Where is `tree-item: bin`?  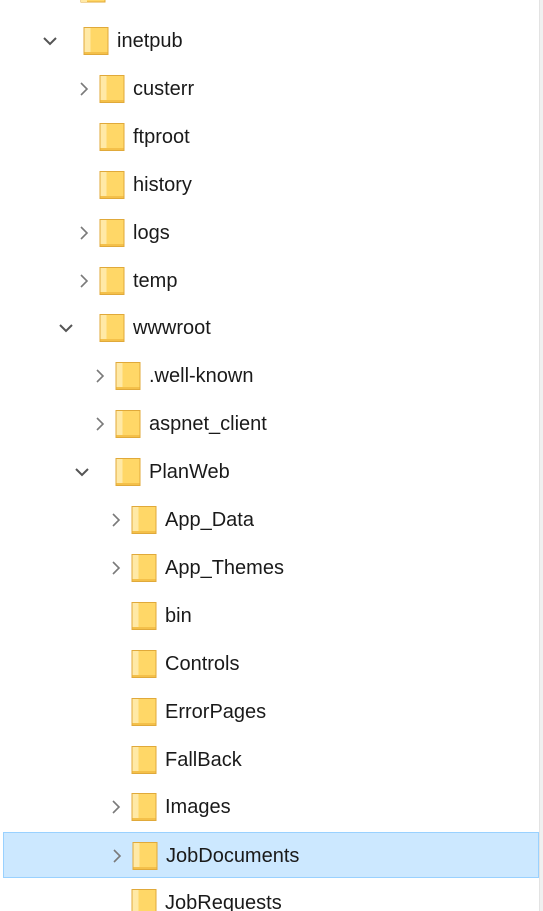 tree-item: bin is located at coordinates (271, 616).